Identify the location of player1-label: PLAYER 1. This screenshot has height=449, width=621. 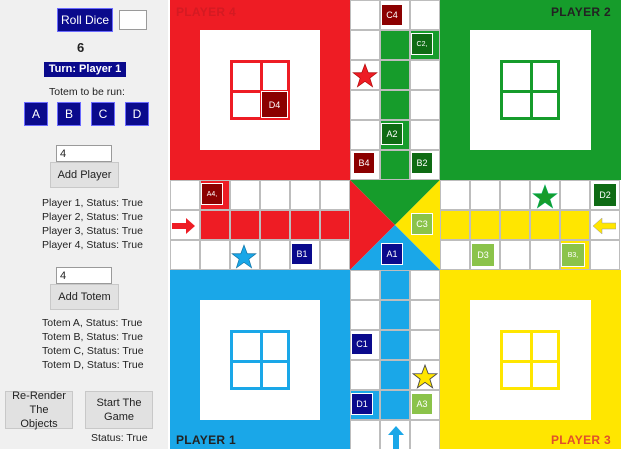
(206, 440).